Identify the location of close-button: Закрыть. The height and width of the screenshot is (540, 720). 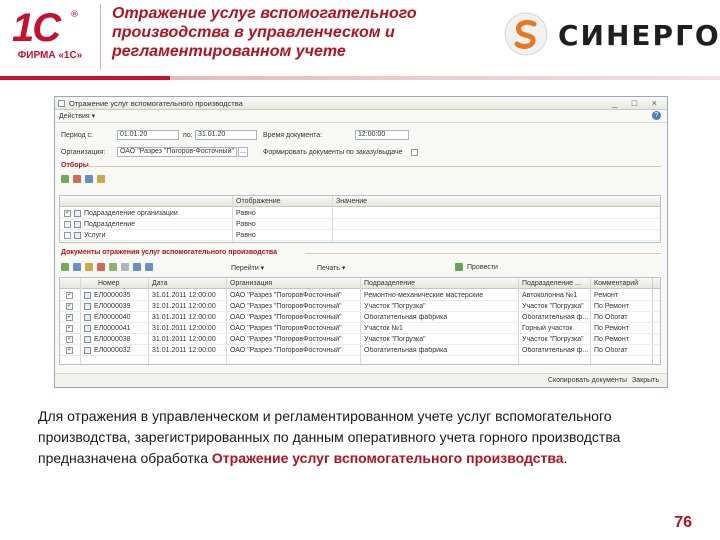
(645, 380).